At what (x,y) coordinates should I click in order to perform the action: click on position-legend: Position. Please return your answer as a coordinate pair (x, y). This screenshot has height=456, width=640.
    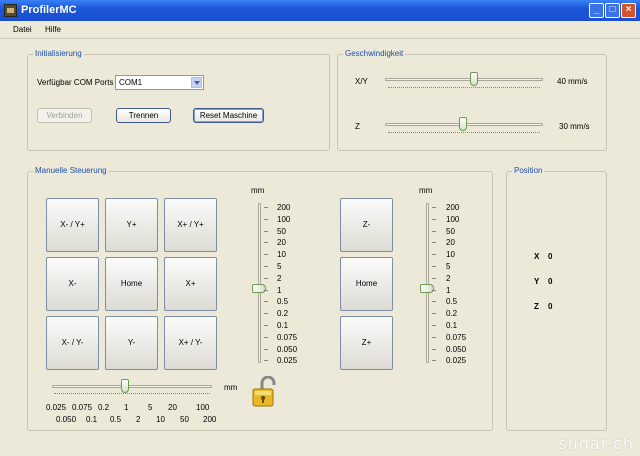
    Looking at the image, I should click on (528, 170).